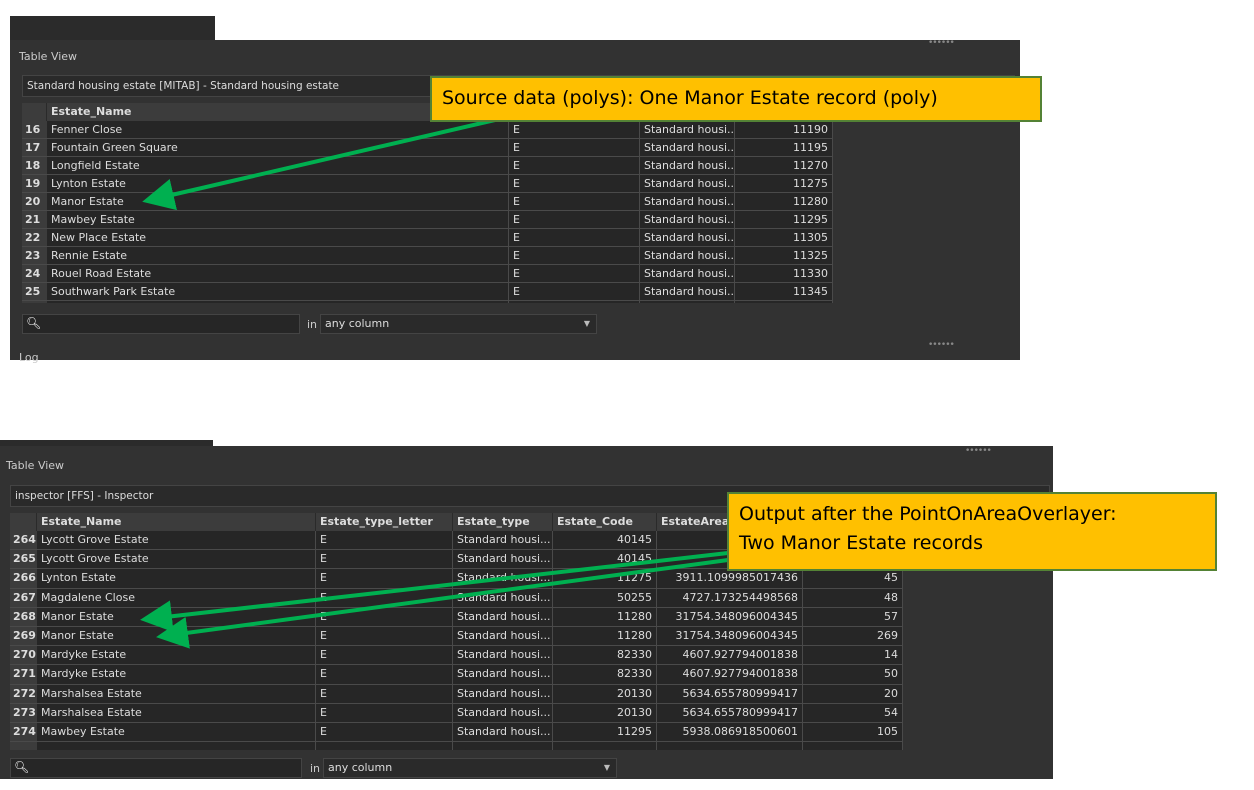 The width and height of the screenshot is (1254, 790). Describe the element at coordinates (928, 514) in the screenshot. I see `callout-output-line1: Output after the PointOnAreaOverlayer:` at that location.